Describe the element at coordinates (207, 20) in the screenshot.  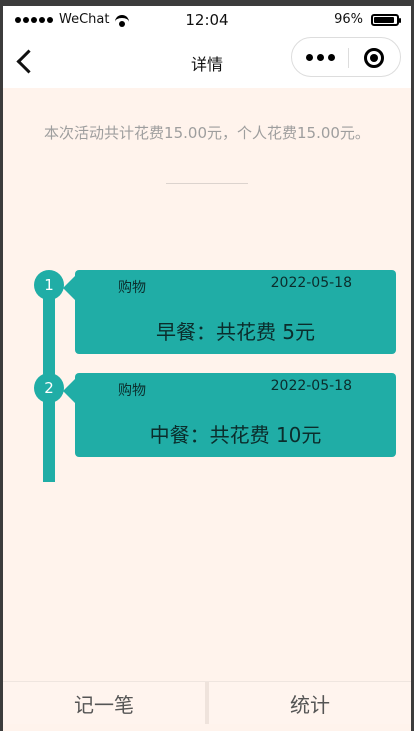
I see `status-bar: WeChat 12:04 96%` at that location.